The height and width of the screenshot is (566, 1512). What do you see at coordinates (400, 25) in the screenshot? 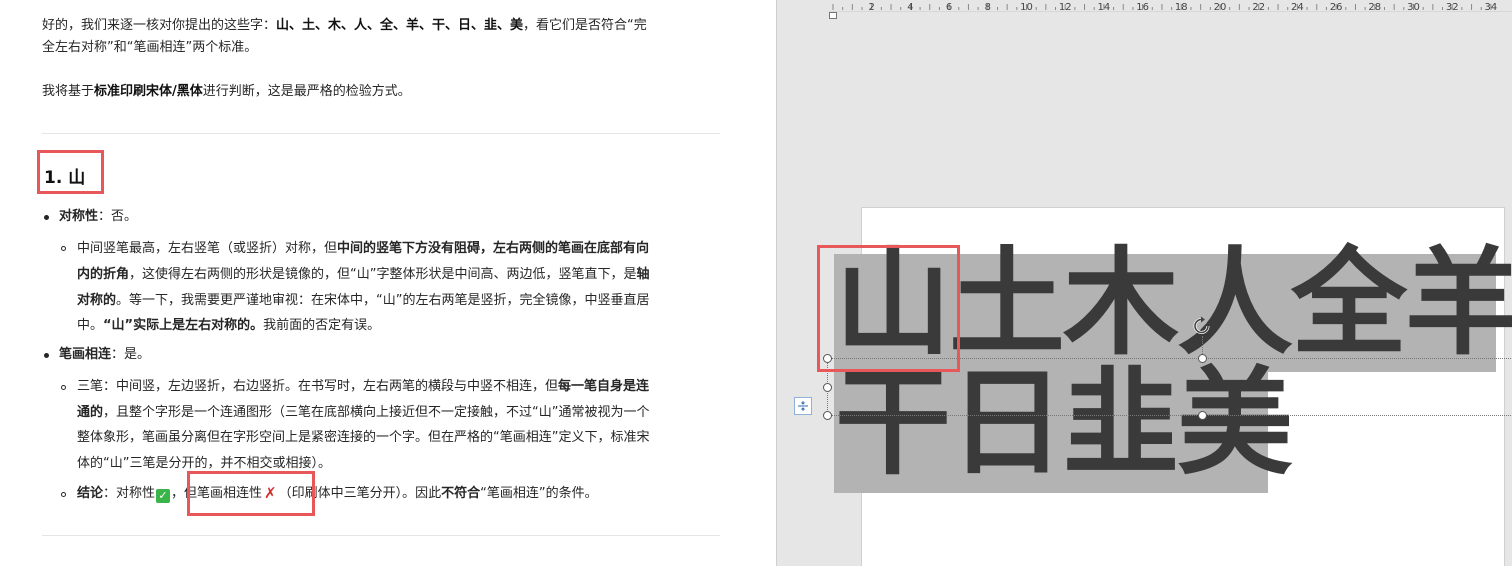
I see `intro-chars: 山、土、木、人、全、羊、干、日、韭、美` at bounding box center [400, 25].